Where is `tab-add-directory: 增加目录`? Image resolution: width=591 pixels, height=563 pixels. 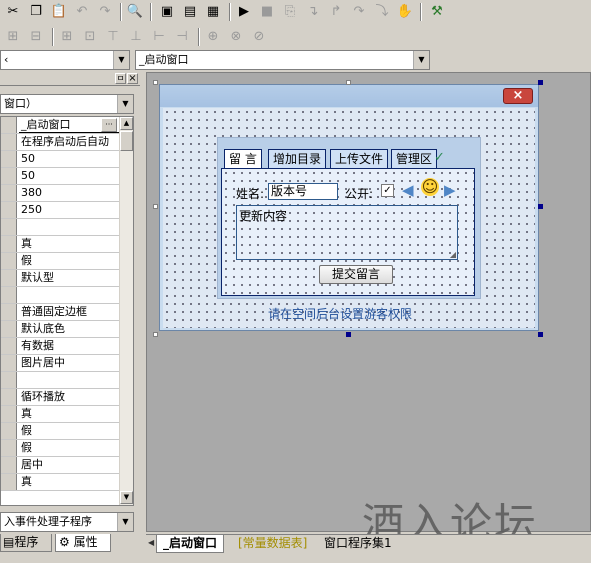 tab-add-directory: 增加目录 is located at coordinates (297, 159).